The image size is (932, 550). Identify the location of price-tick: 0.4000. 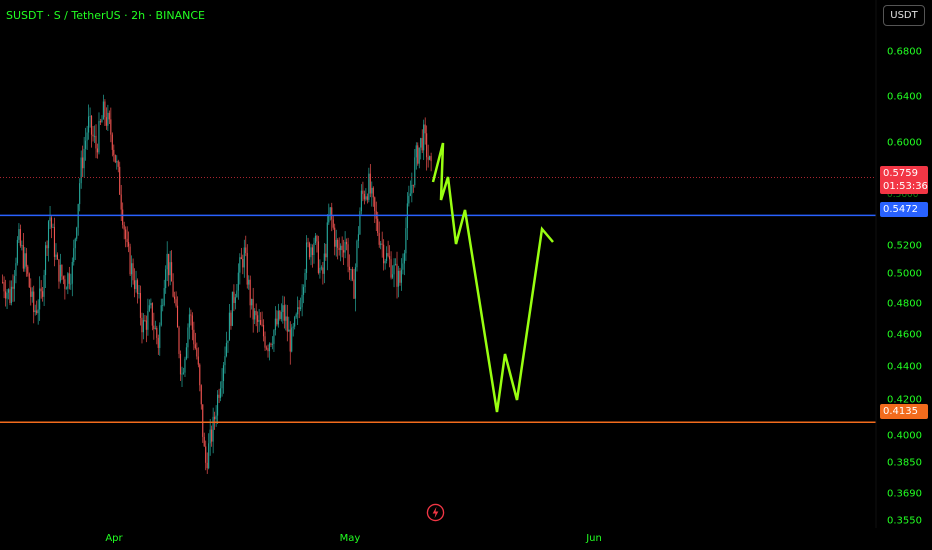
(904, 436).